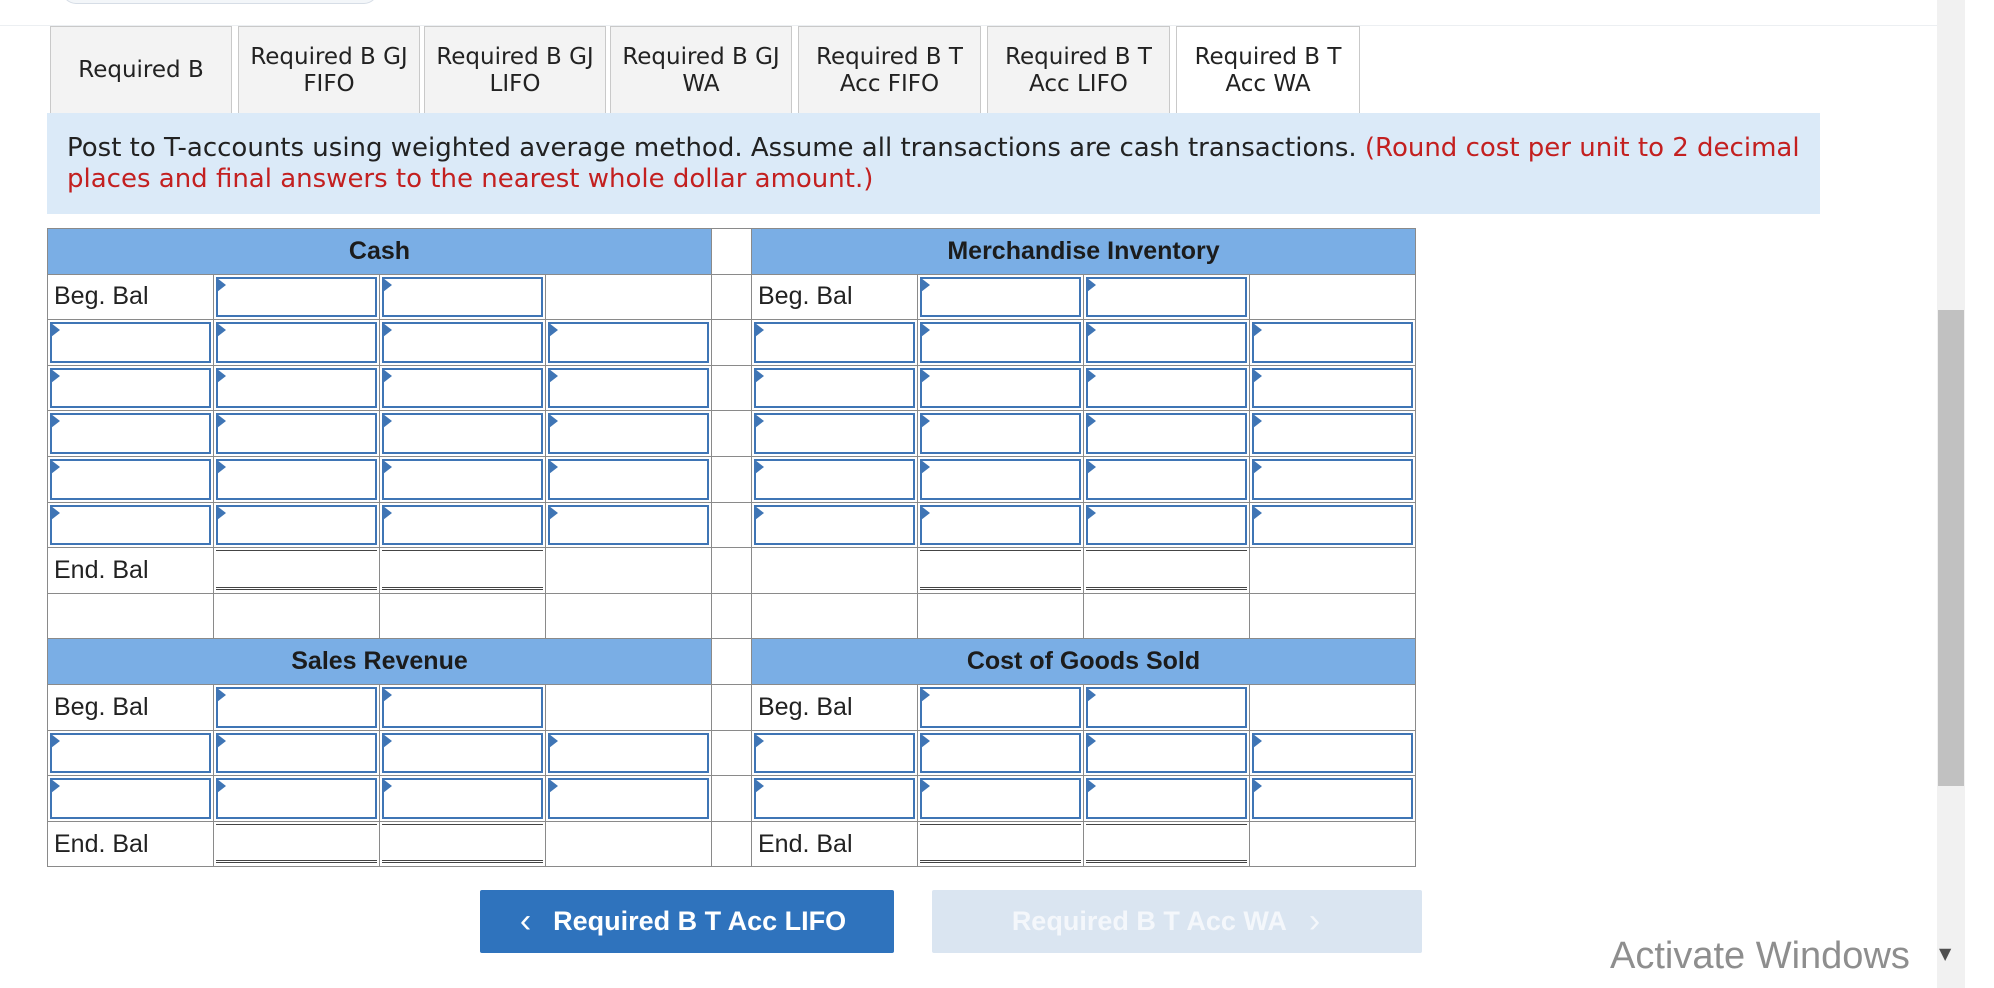  What do you see at coordinates (687, 921) in the screenshot?
I see `previous-tab-button: ‹ Required B T Acc LIFO` at bounding box center [687, 921].